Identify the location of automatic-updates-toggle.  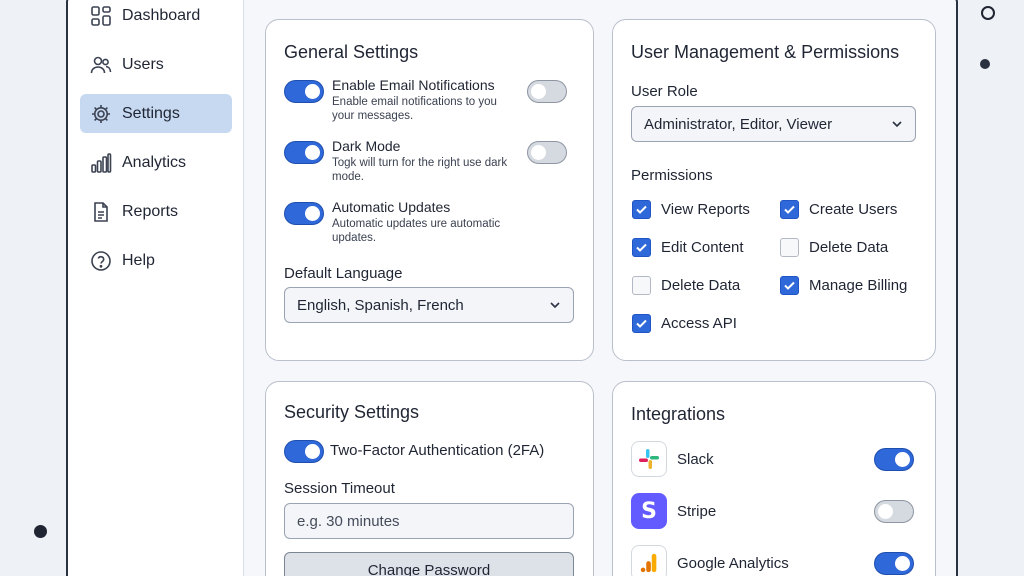
(304, 213).